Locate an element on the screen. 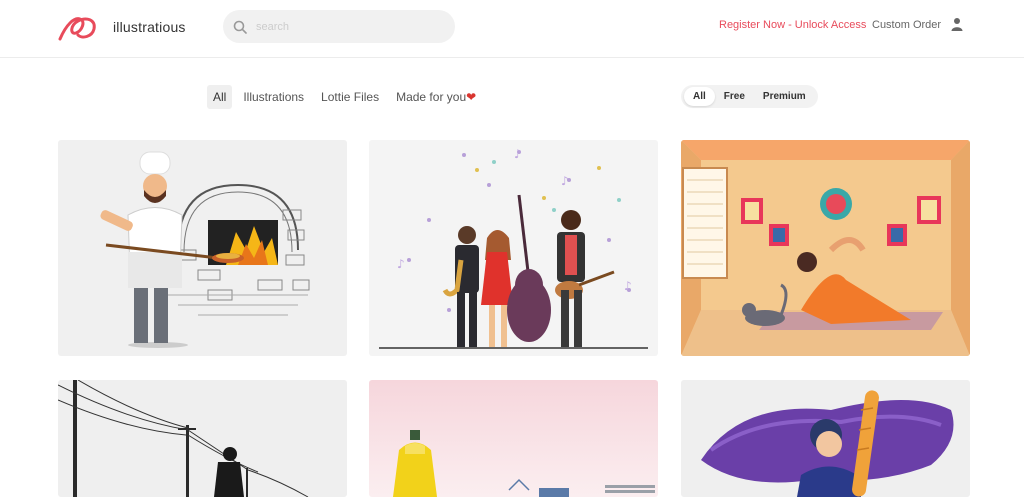 The width and height of the screenshot is (1024, 497). price-free-button: Free is located at coordinates (734, 96).